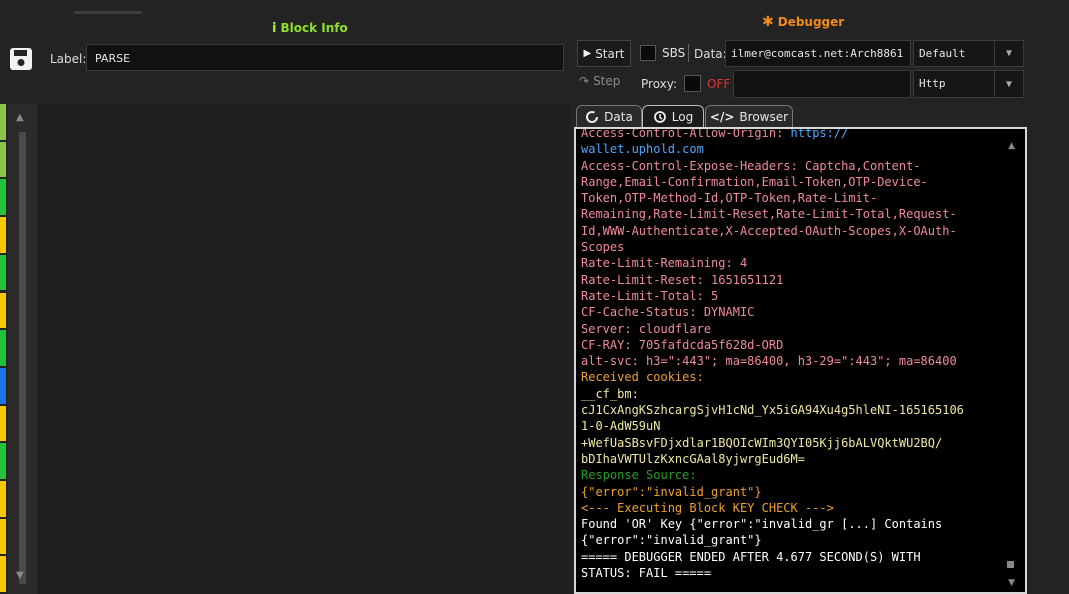 This screenshot has height=594, width=1069. What do you see at coordinates (787, 247) in the screenshot?
I see `log-line: Scopes` at bounding box center [787, 247].